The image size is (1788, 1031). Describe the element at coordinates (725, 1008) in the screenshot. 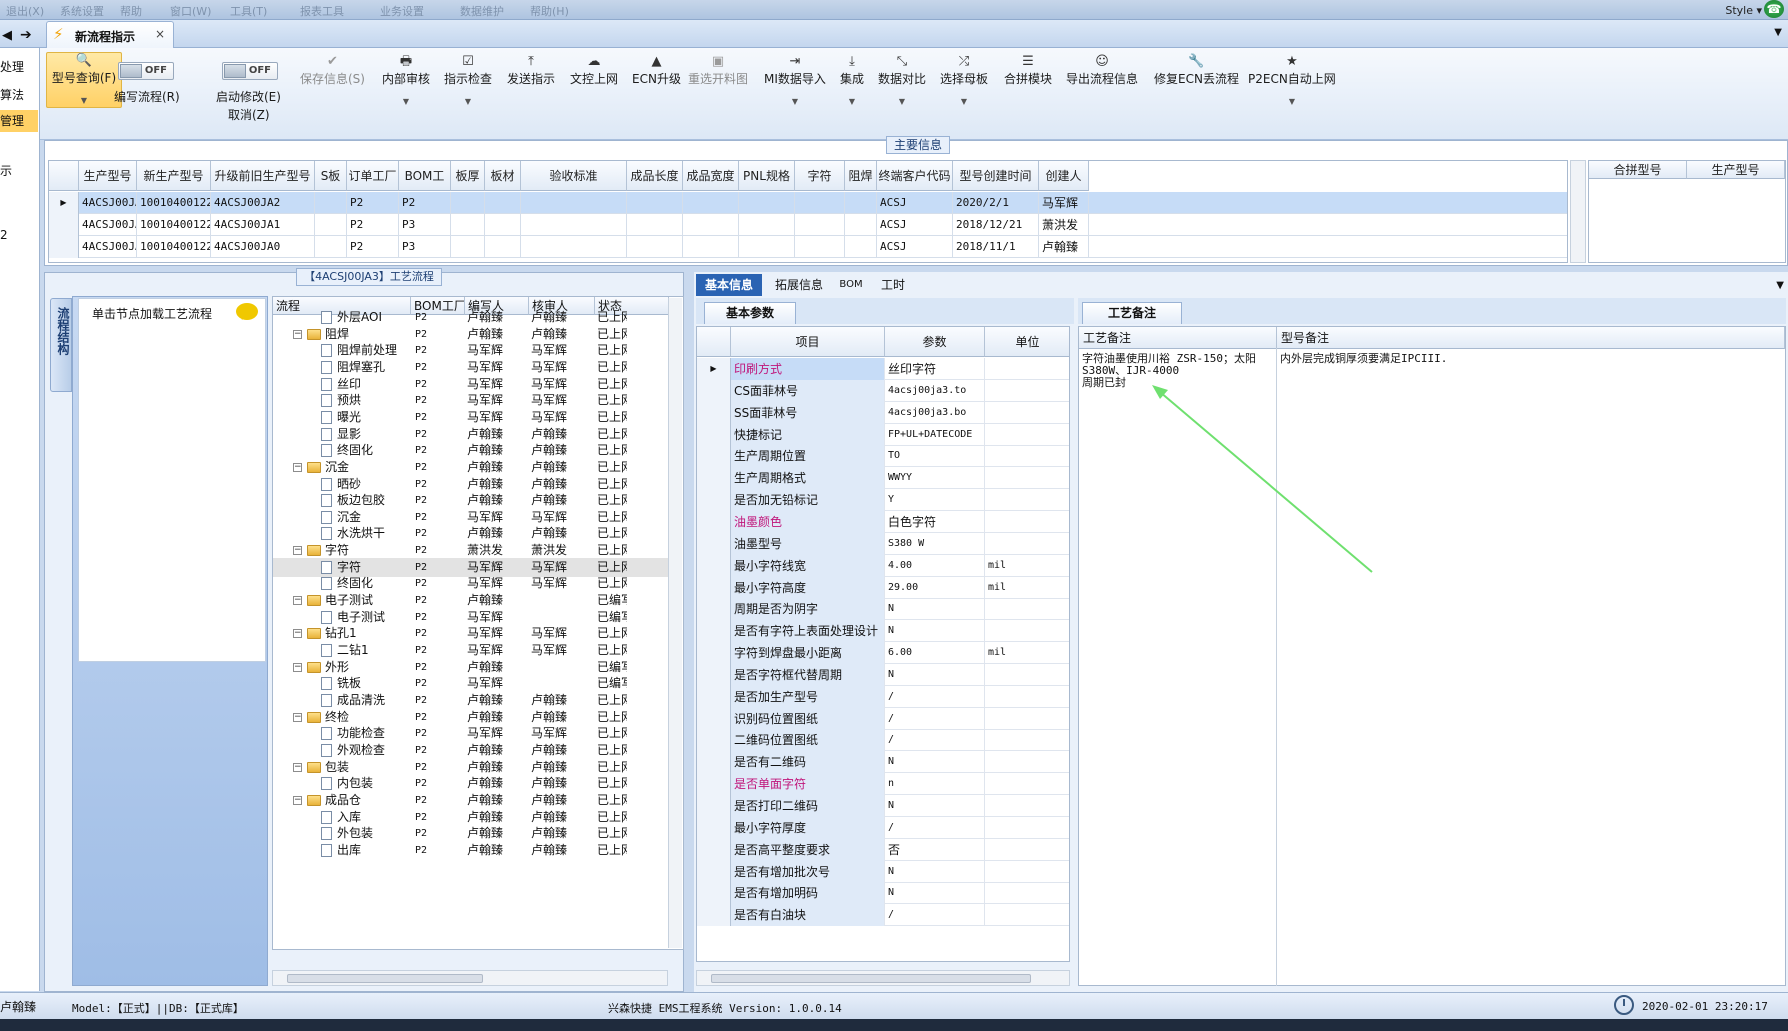

I see `status-app-version: 兴森快捷 EMS工程系统 Version: 1.0.0.14` at that location.